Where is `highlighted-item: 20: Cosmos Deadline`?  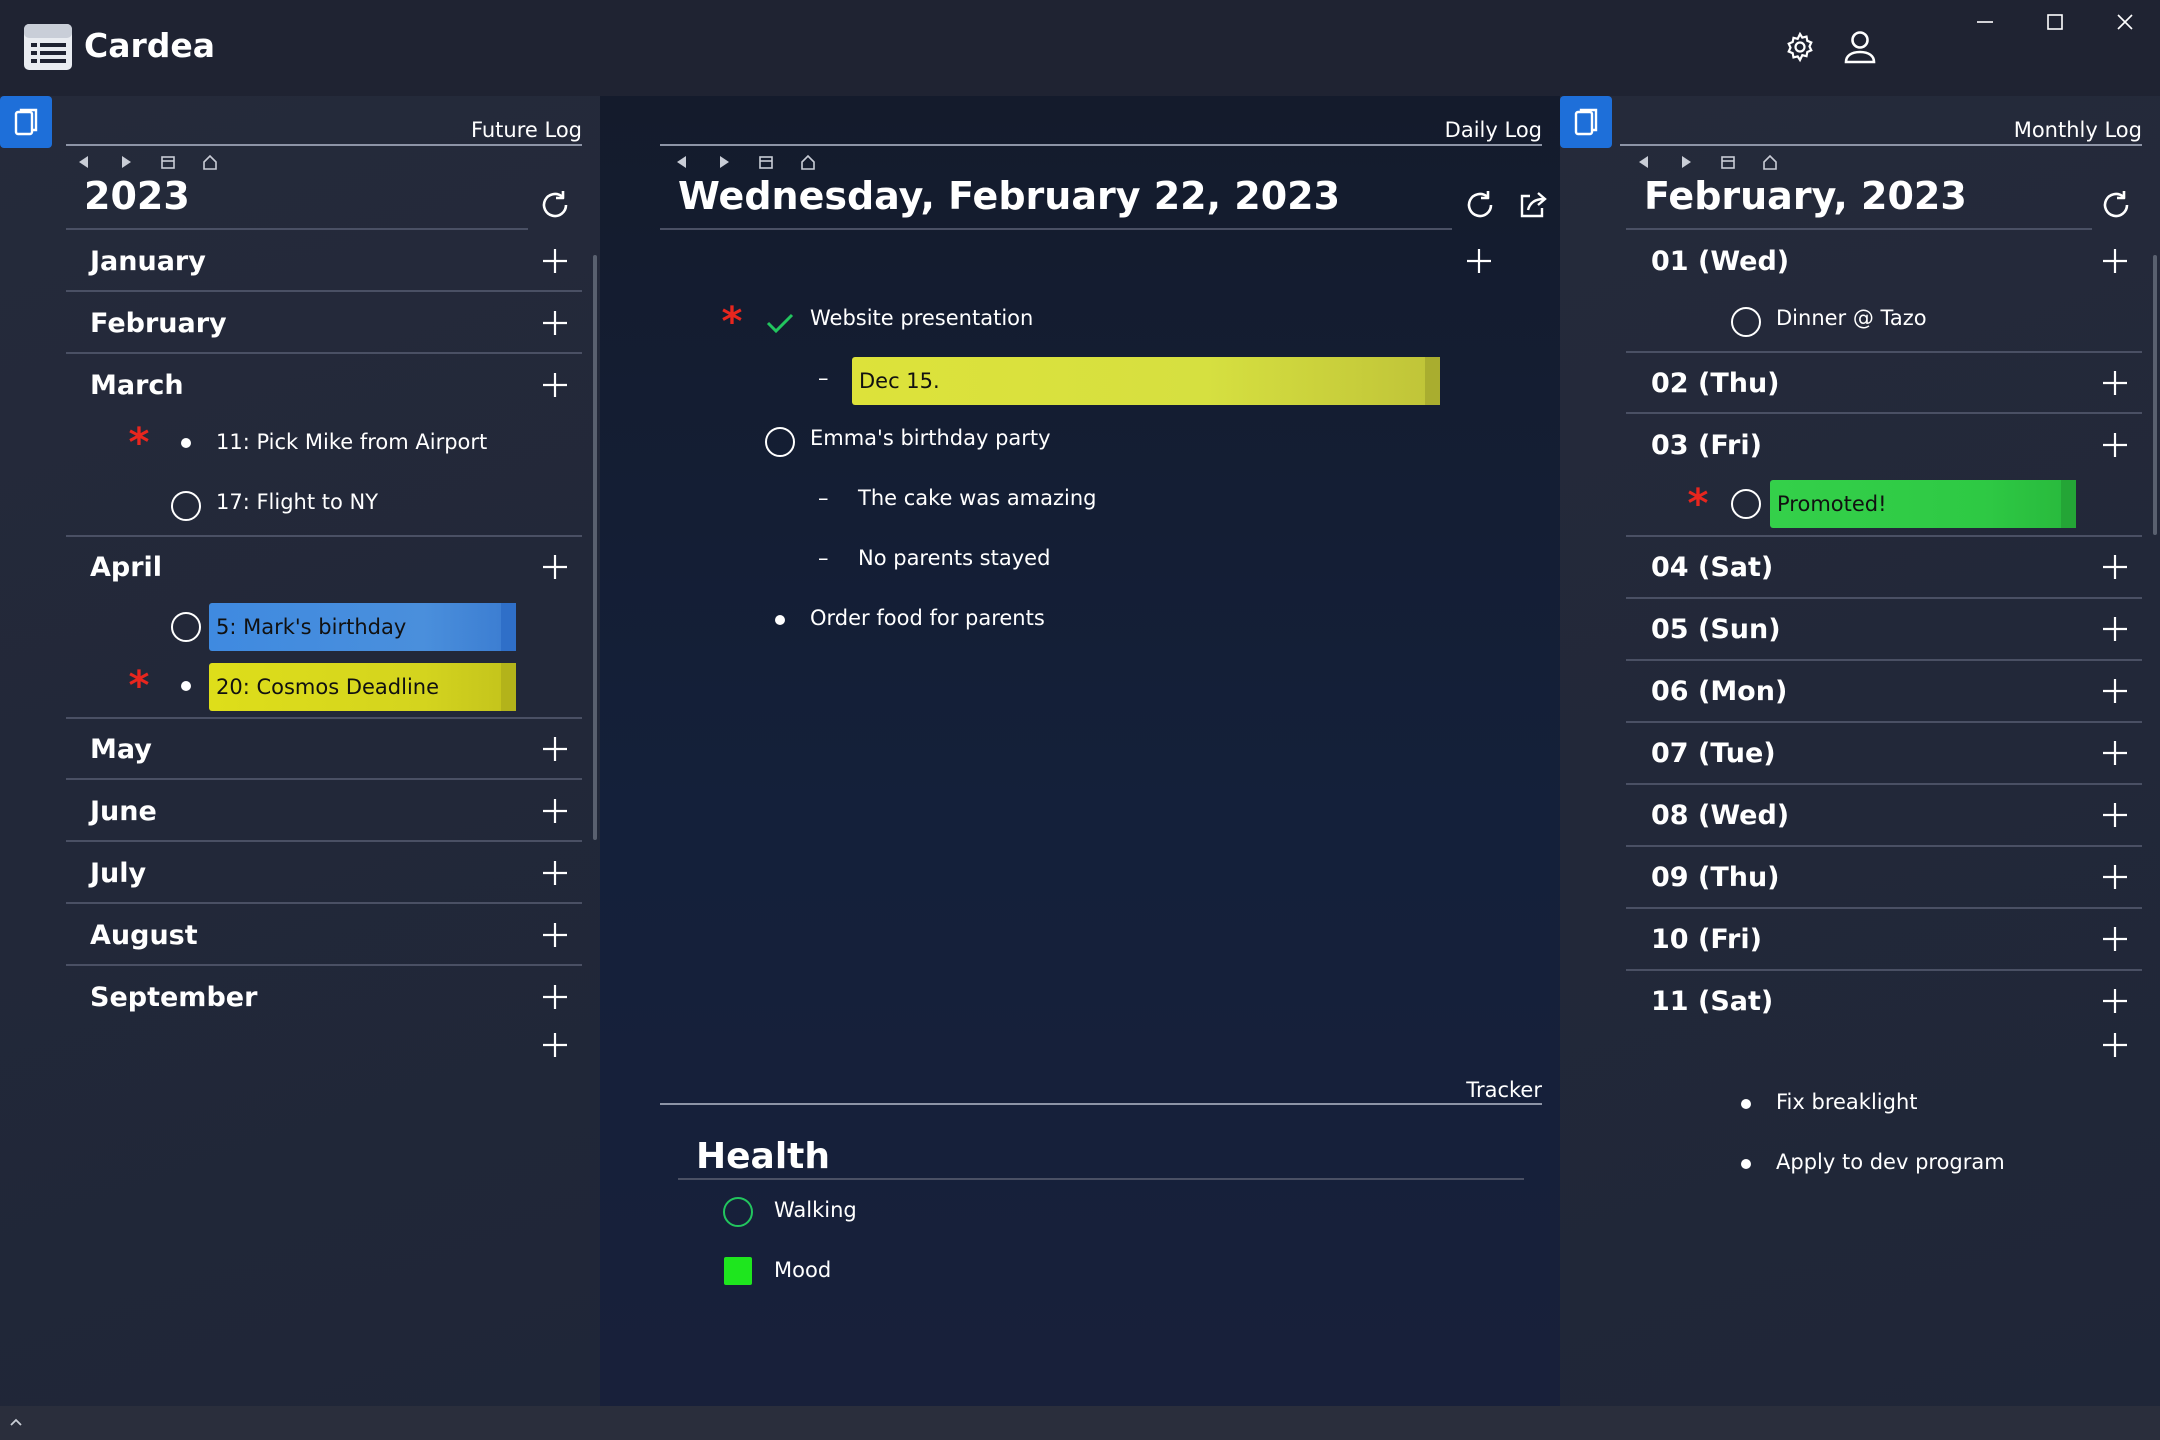
highlighted-item: 20: Cosmos Deadline is located at coordinates (362, 687).